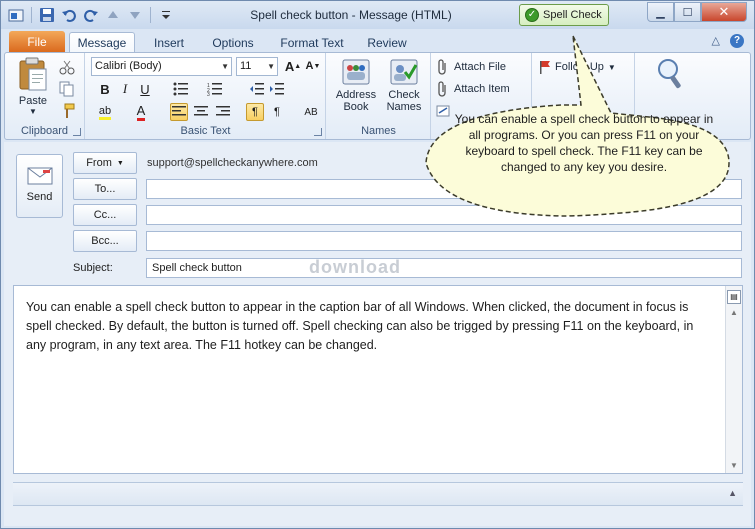  I want to click on tab-message: Message, so click(102, 42).